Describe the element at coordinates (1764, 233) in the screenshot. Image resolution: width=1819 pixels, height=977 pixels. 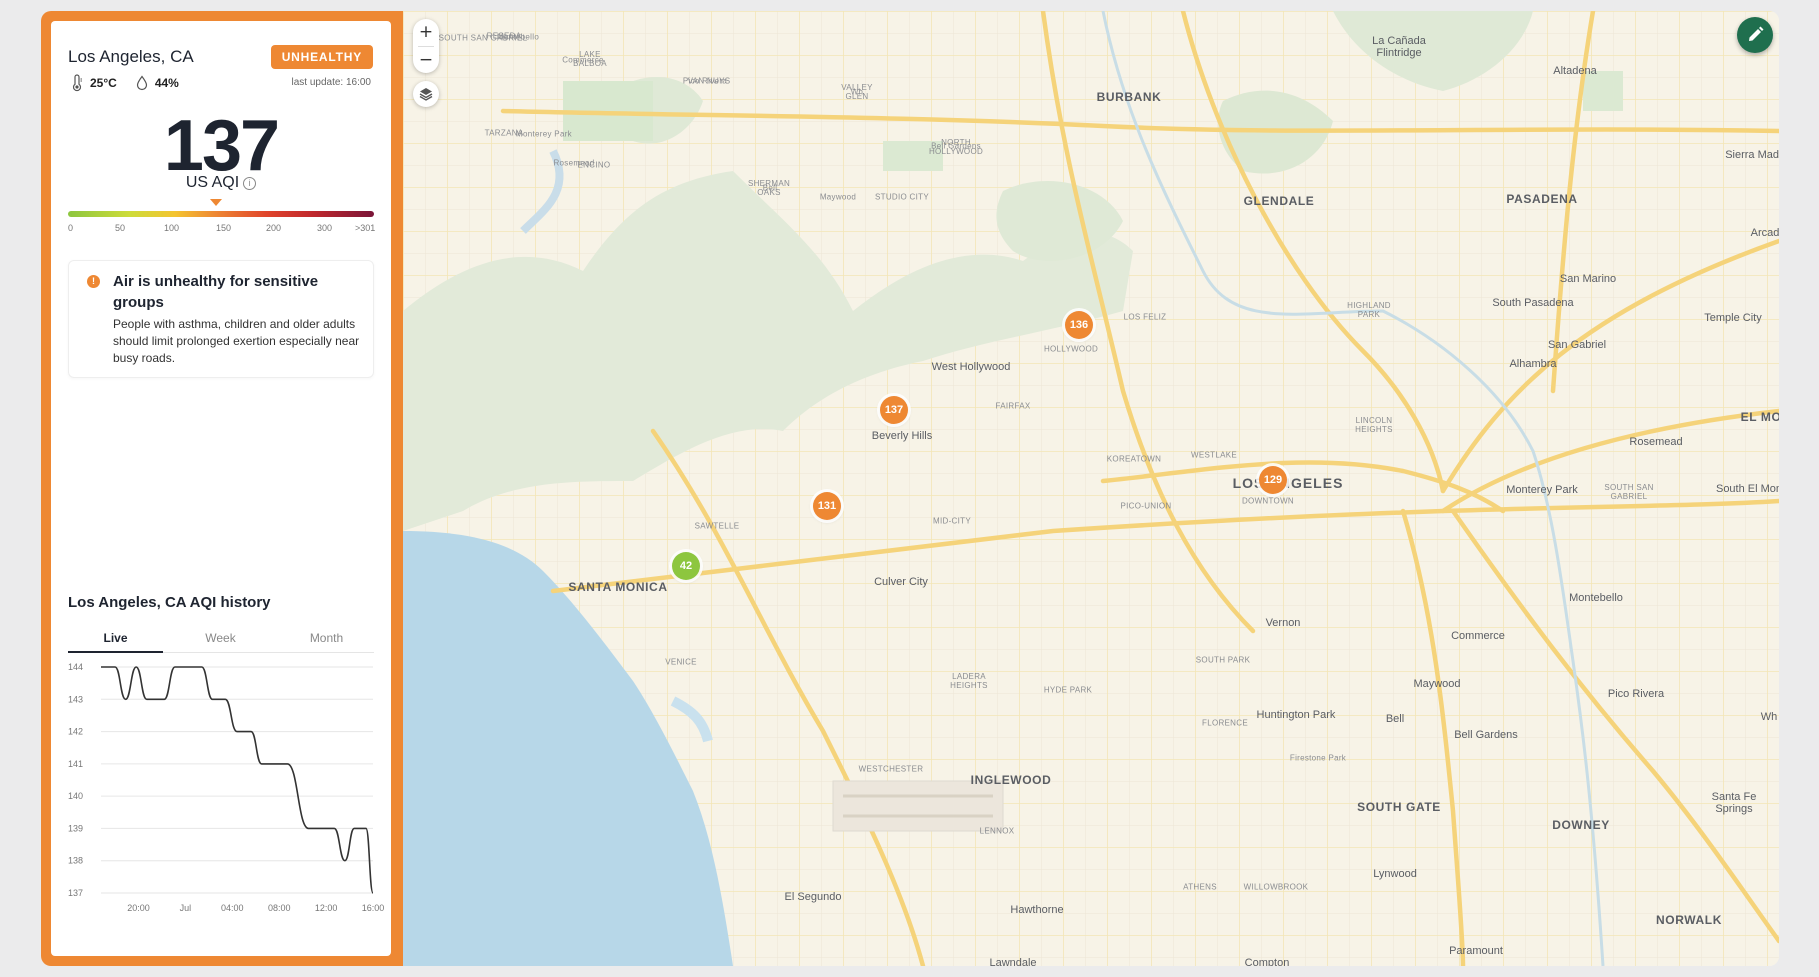
I see `map-label: Arcad` at that location.